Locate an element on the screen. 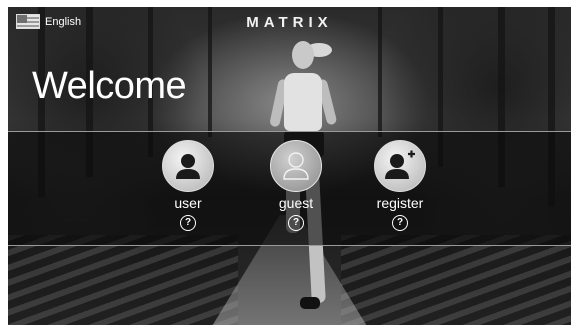 This screenshot has height=330, width=578. runner-shoe is located at coordinates (310, 303).